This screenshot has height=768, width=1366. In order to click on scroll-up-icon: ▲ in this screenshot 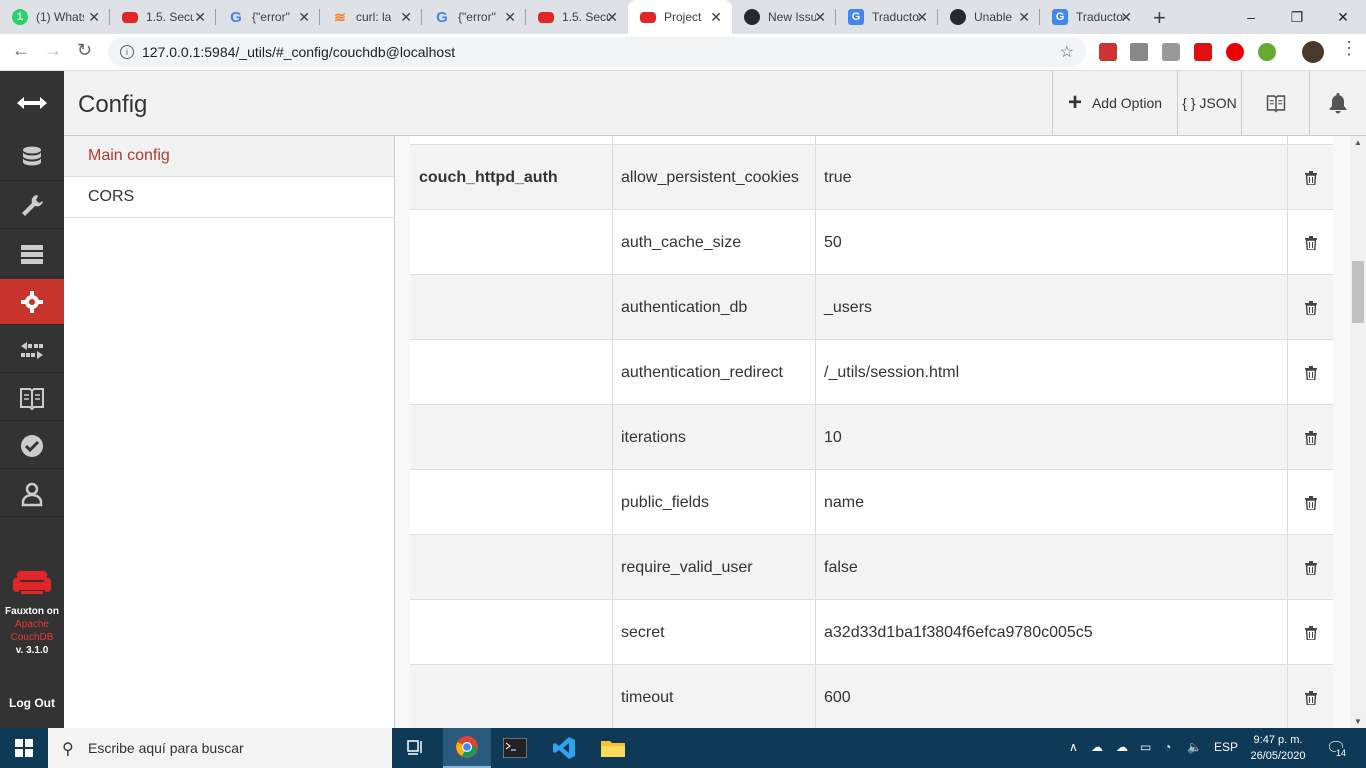, I will do `click(1358, 142)`.